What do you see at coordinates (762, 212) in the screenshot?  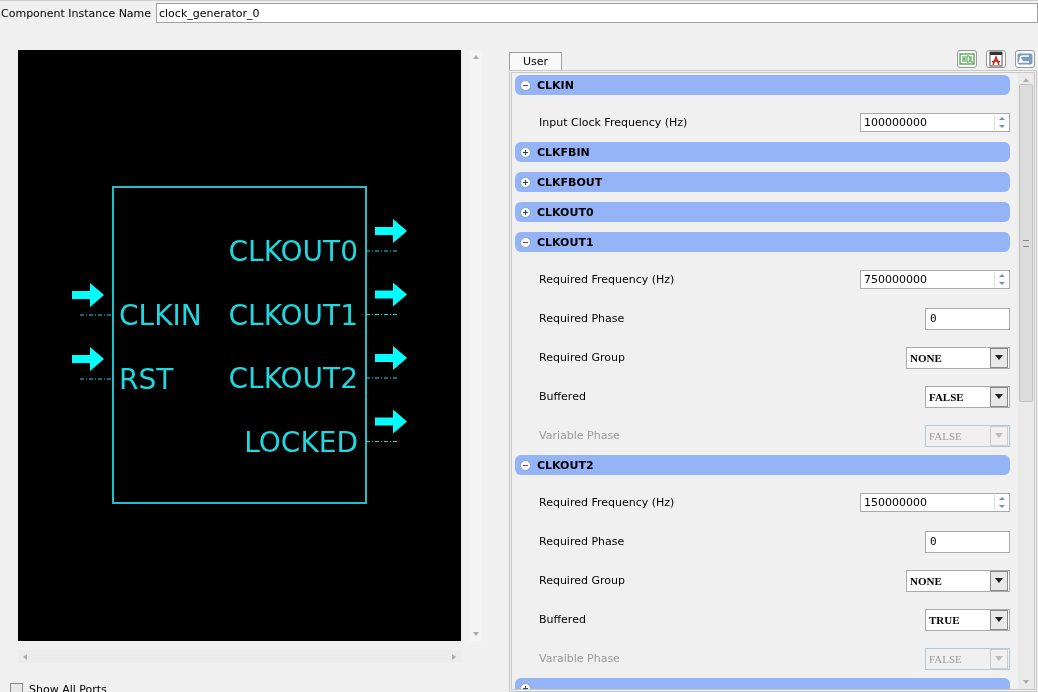 I see `section-header: CLKOUT0` at bounding box center [762, 212].